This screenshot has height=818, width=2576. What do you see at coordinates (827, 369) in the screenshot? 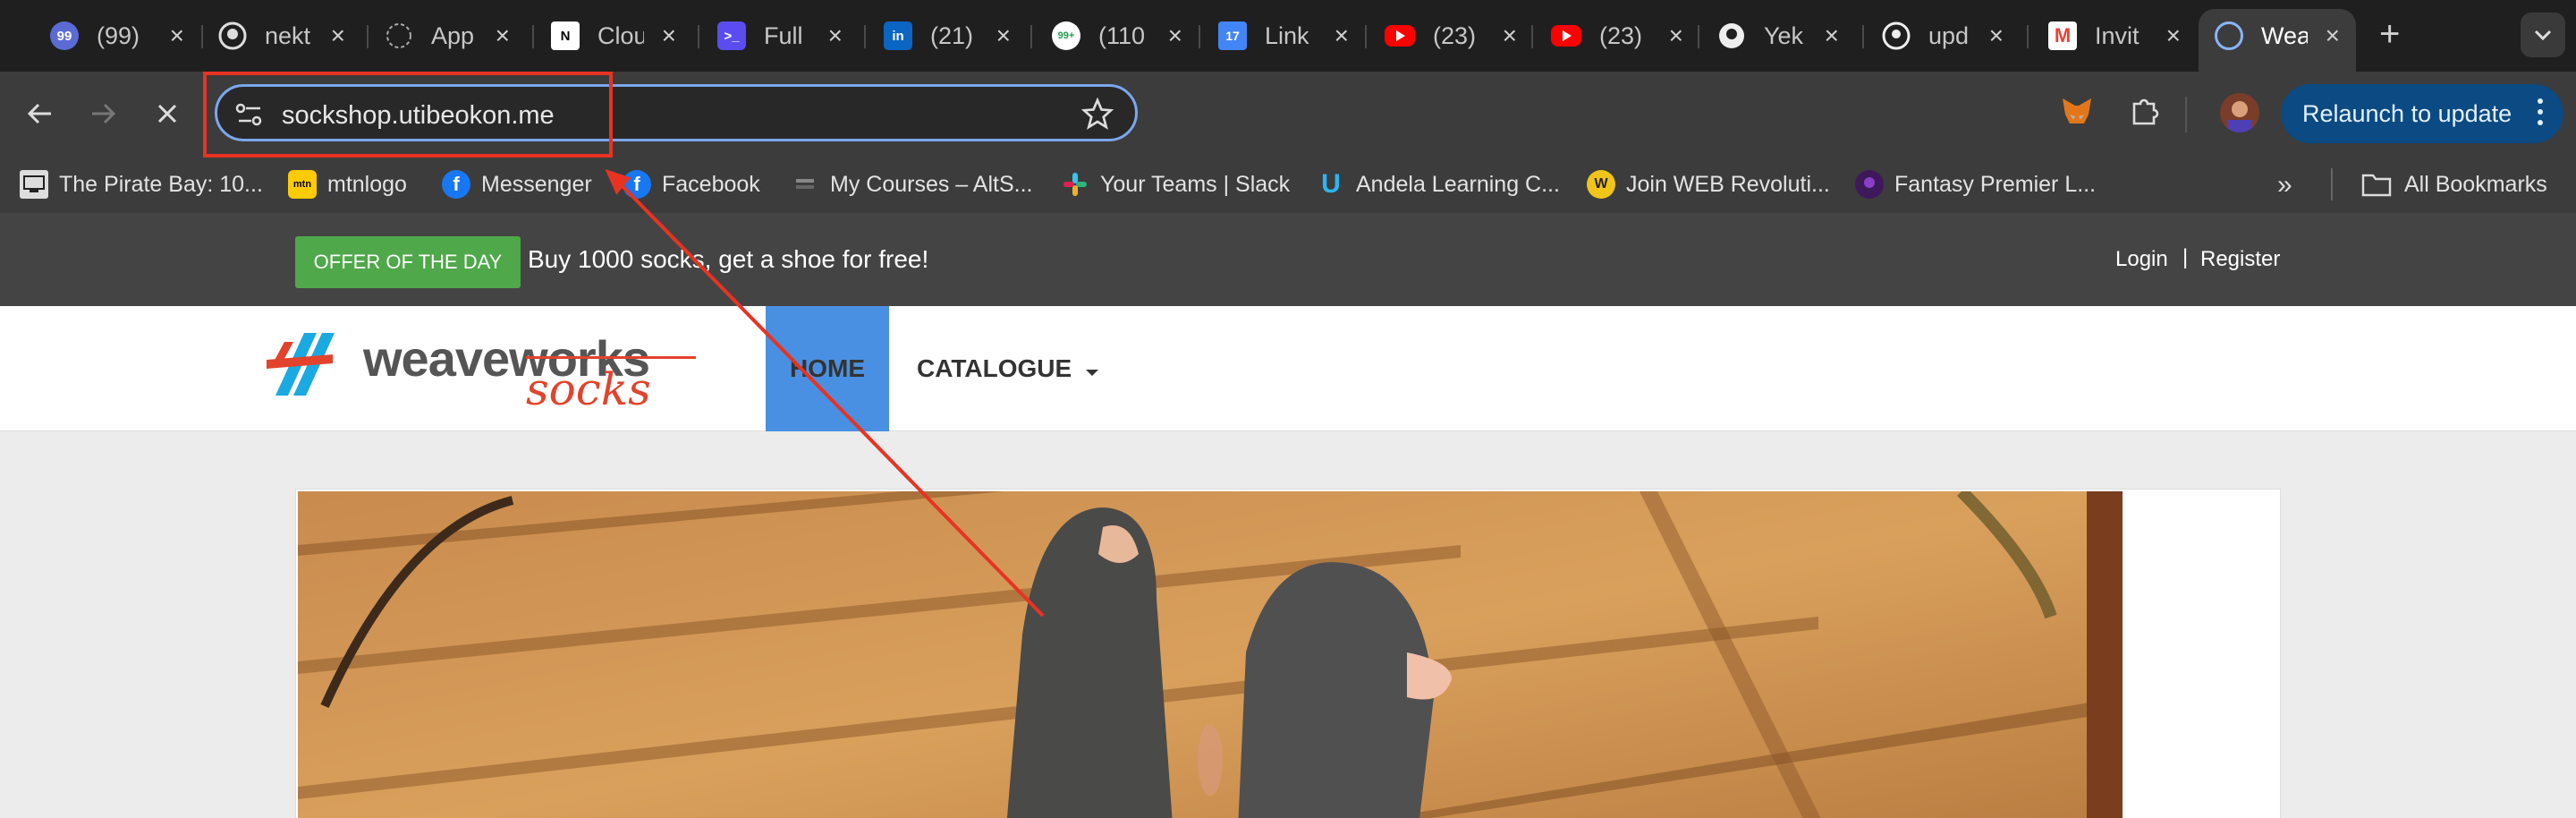
I see `nav-home: HOME` at bounding box center [827, 369].